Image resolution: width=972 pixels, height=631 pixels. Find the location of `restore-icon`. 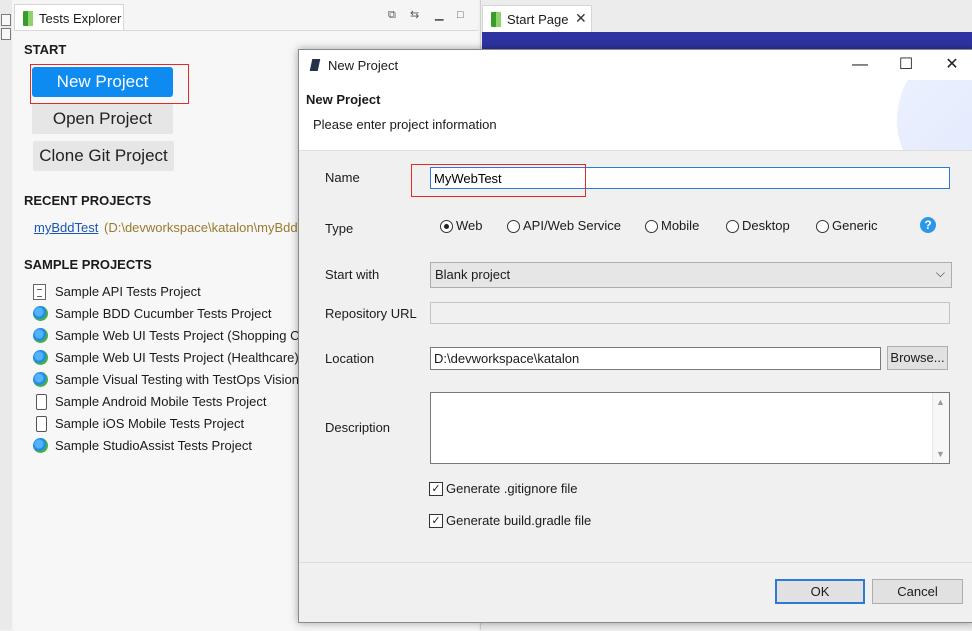

restore-icon is located at coordinates (6, 20).